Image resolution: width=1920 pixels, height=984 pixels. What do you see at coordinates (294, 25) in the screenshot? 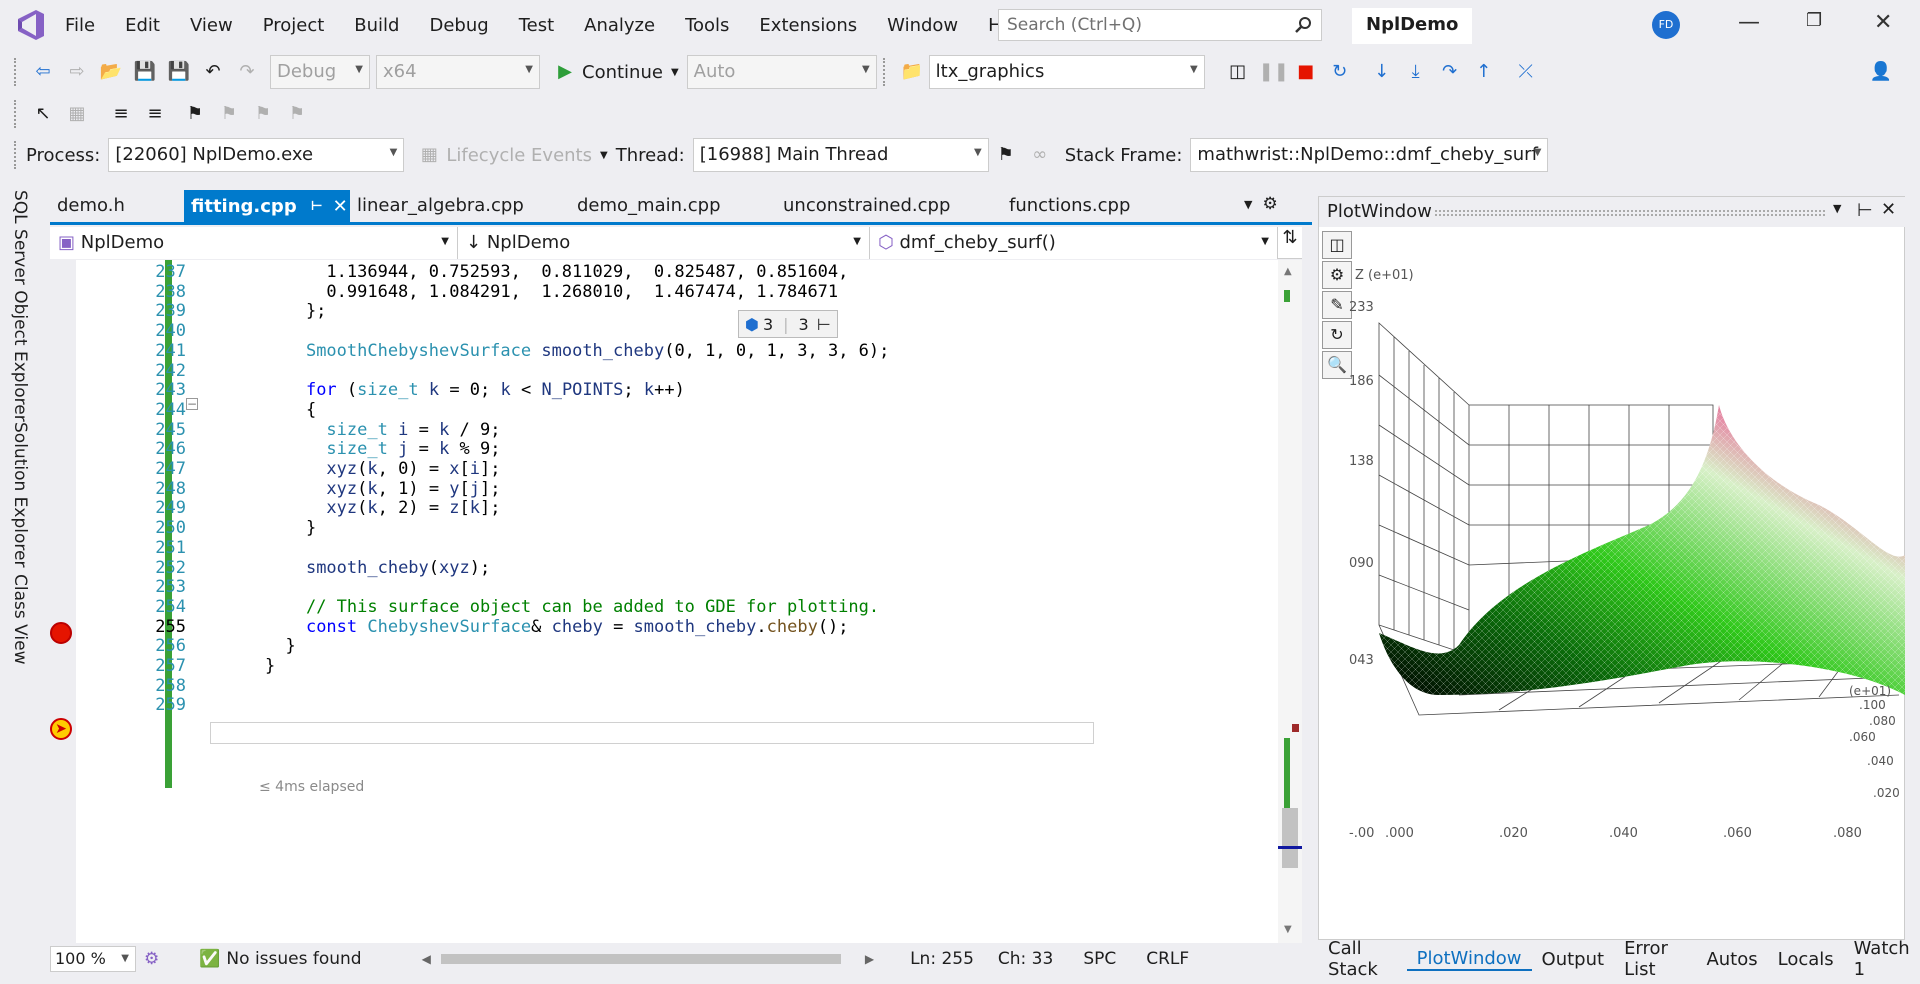
I see `menu-project: Project` at bounding box center [294, 25].